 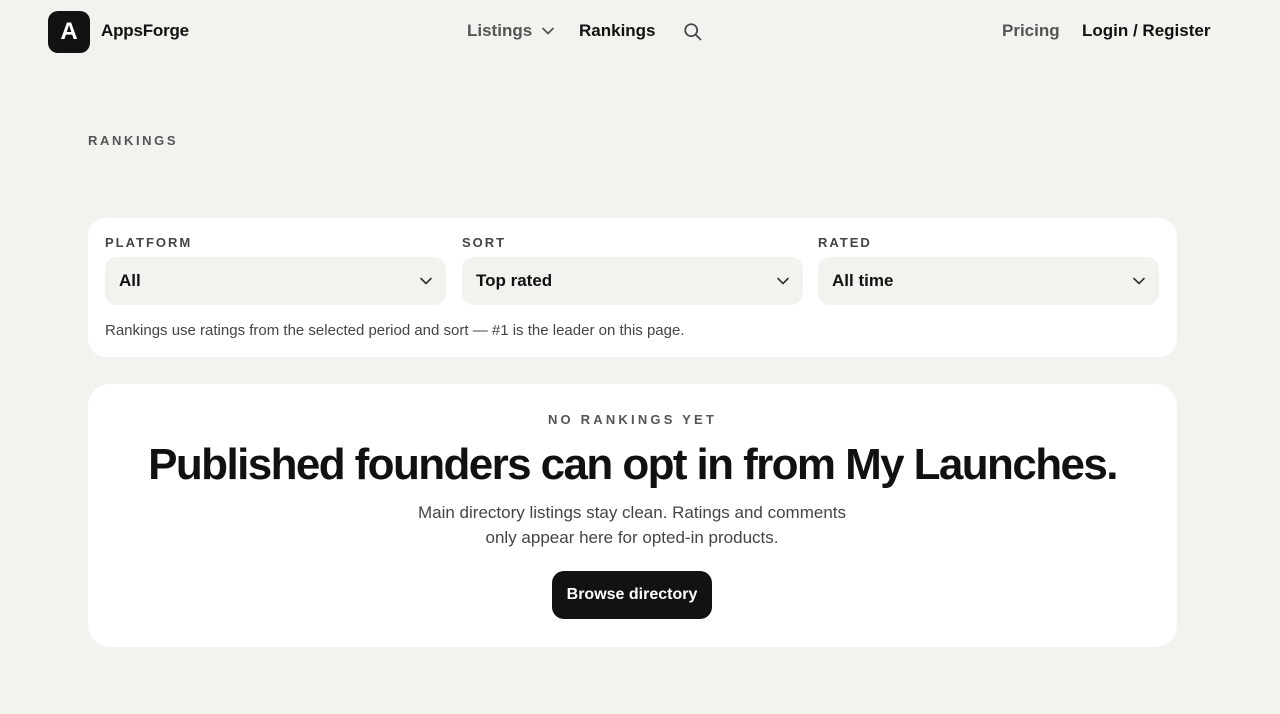 I want to click on sort-select-value: Top rated, so click(x=514, y=280).